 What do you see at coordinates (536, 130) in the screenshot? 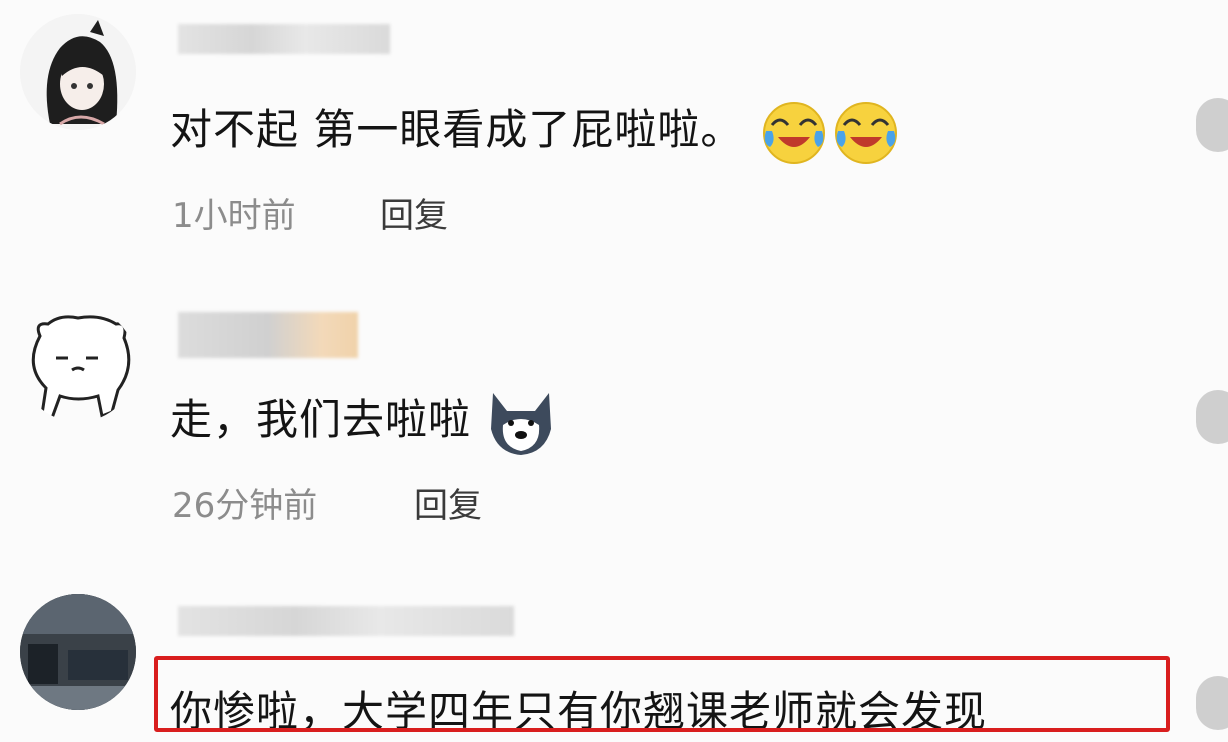
I see `comment-text: 对不起 第一眼看成了屁啦啦。` at bounding box center [536, 130].